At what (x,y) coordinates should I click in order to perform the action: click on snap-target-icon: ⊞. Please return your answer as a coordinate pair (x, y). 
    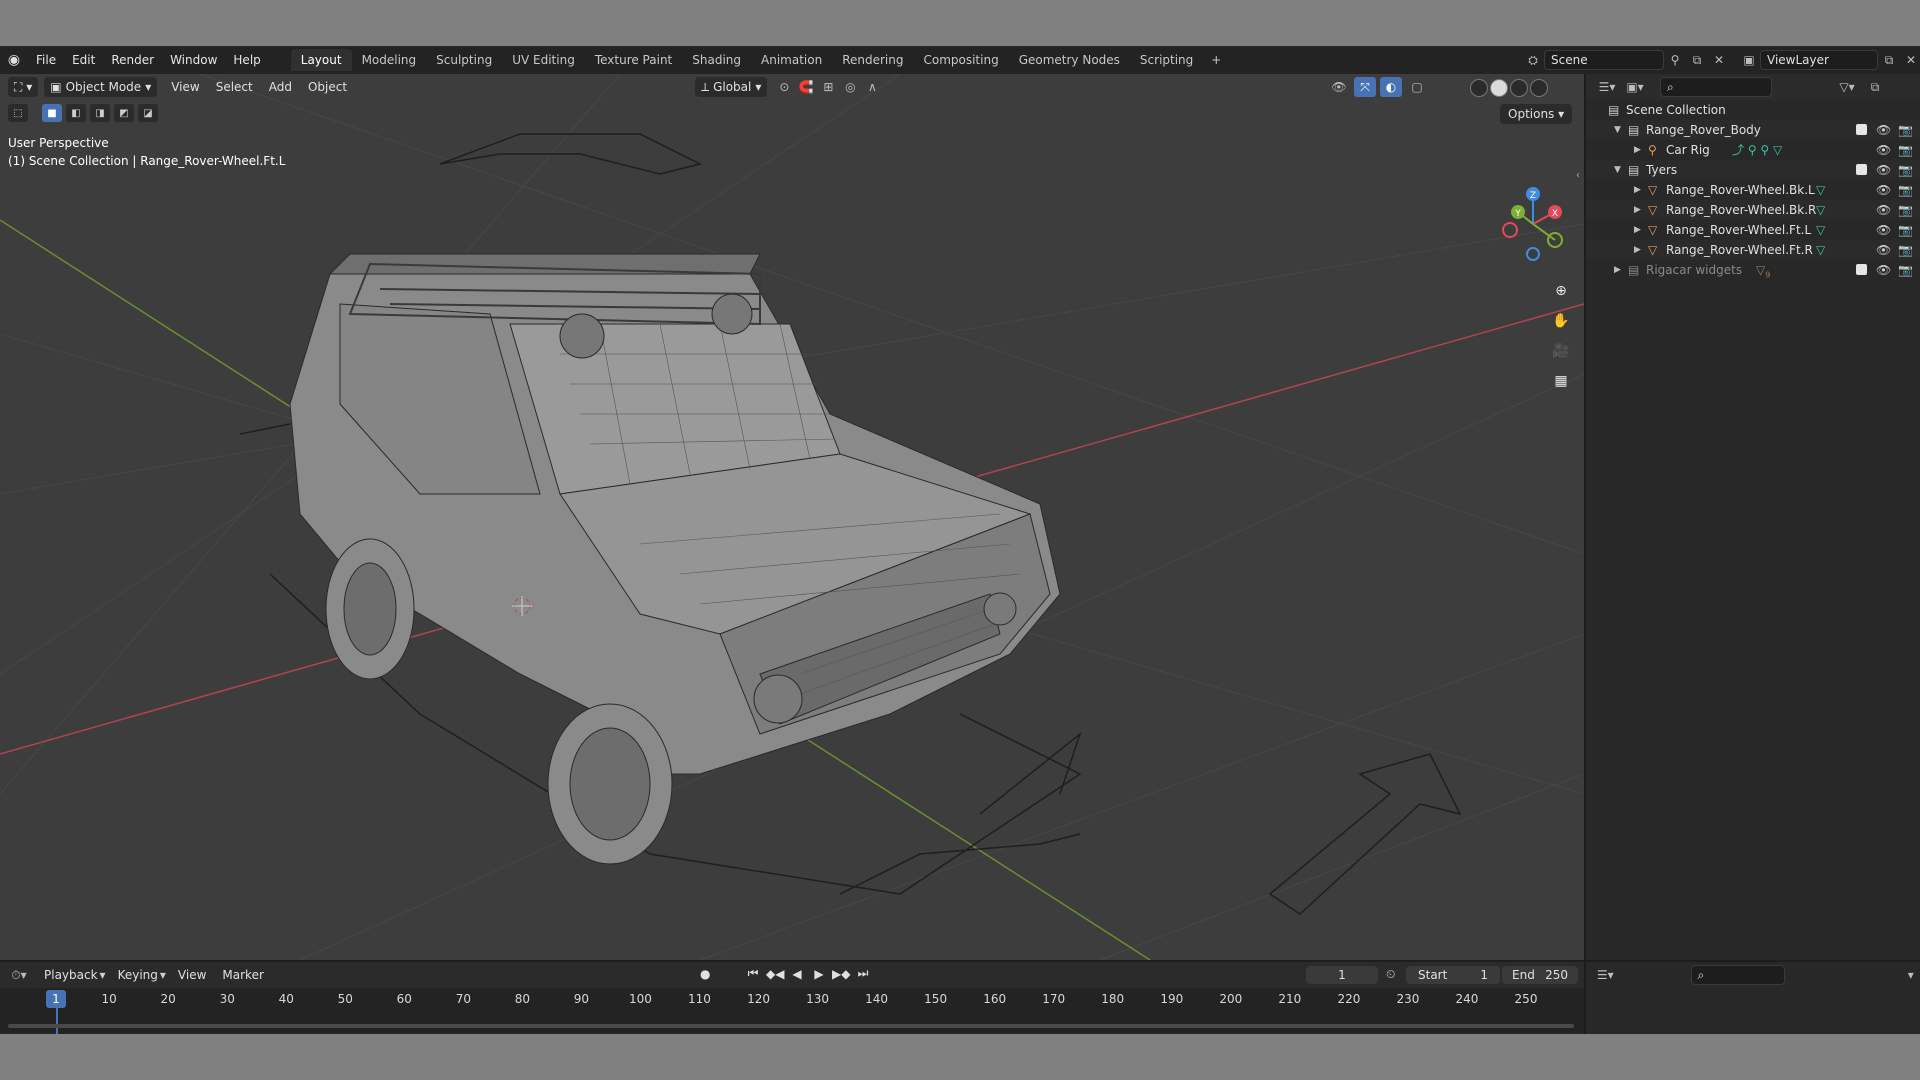
    Looking at the image, I should click on (828, 87).